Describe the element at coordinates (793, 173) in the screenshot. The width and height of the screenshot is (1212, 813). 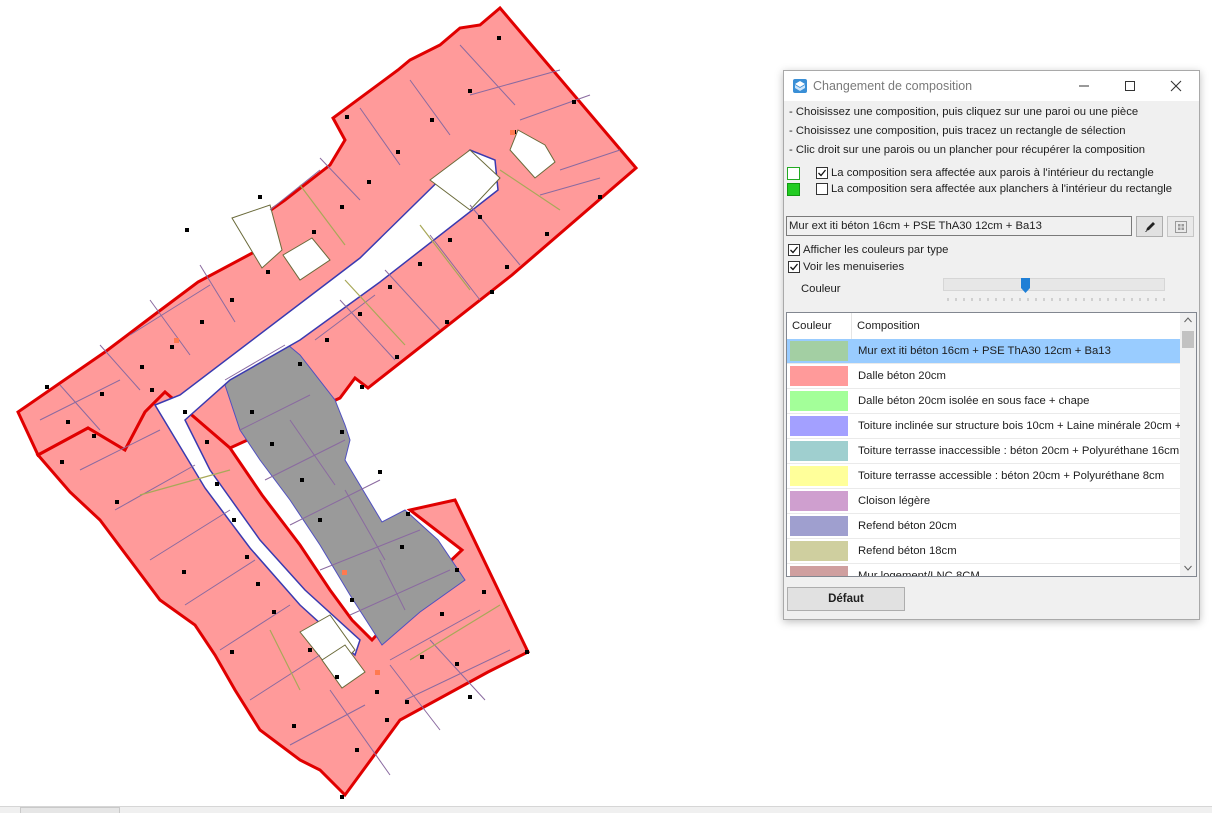
I see `wall-rectangle-icon` at that location.